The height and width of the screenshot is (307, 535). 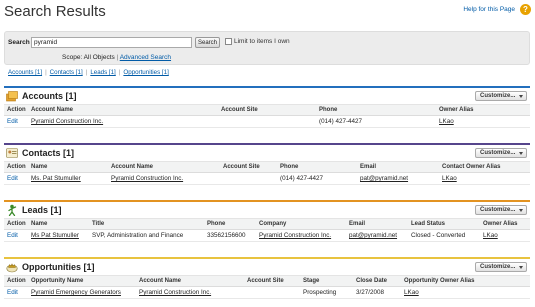 What do you see at coordinates (55, 11) in the screenshot?
I see `page-title: Search Results` at bounding box center [55, 11].